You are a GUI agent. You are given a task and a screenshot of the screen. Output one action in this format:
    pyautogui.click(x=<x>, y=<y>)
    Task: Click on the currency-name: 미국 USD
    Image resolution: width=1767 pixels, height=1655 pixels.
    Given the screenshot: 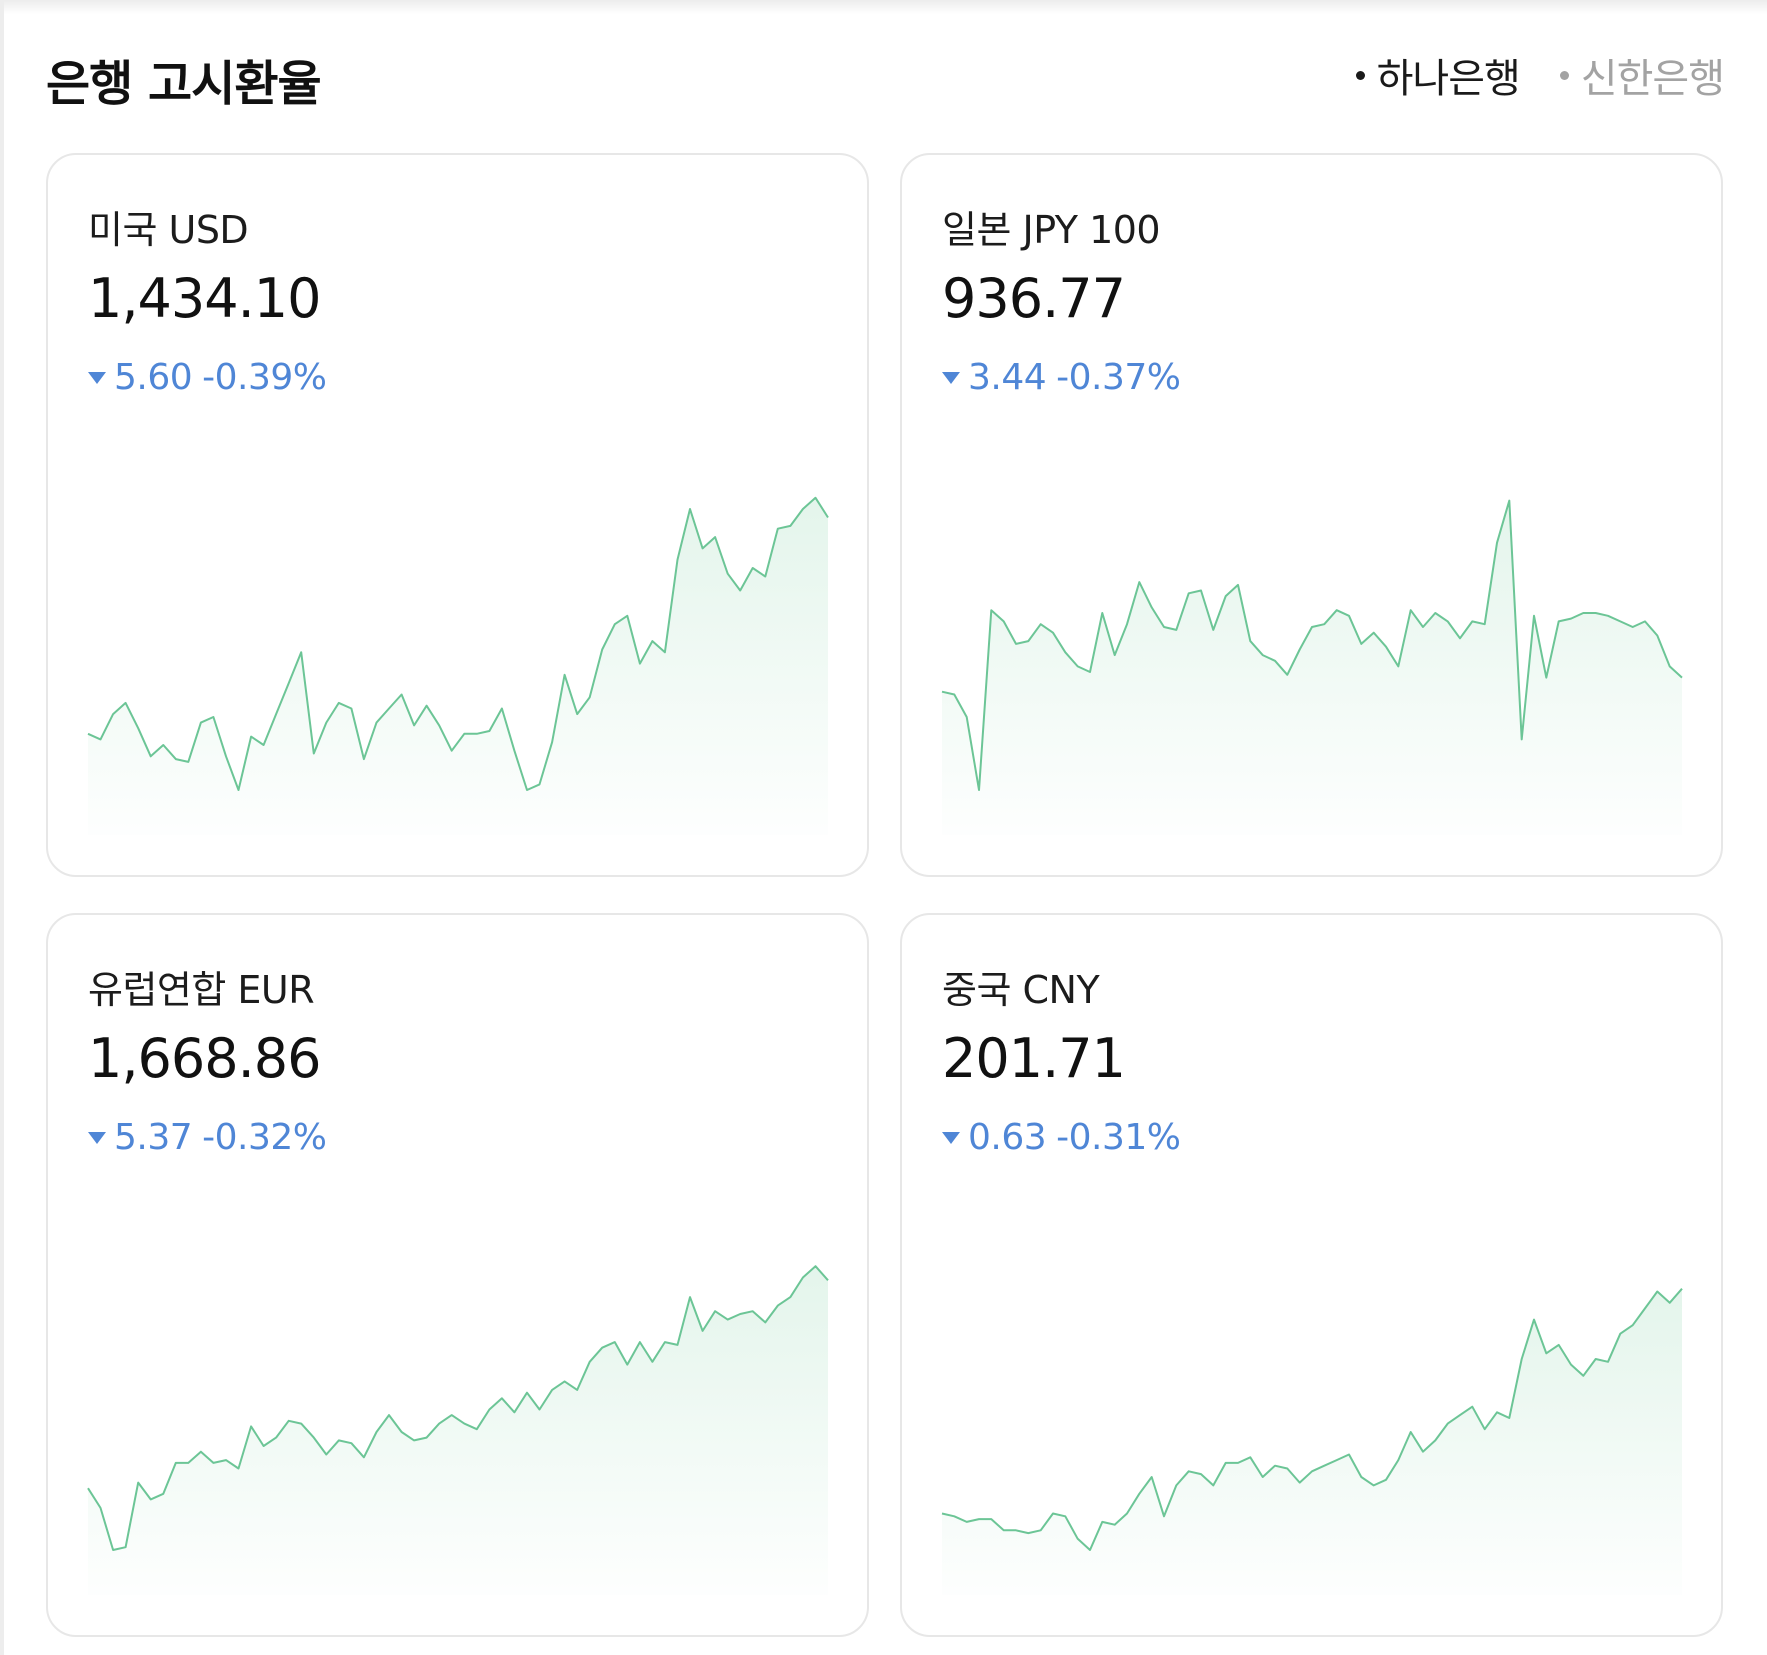 What is the action you would take?
    pyautogui.click(x=168, y=230)
    